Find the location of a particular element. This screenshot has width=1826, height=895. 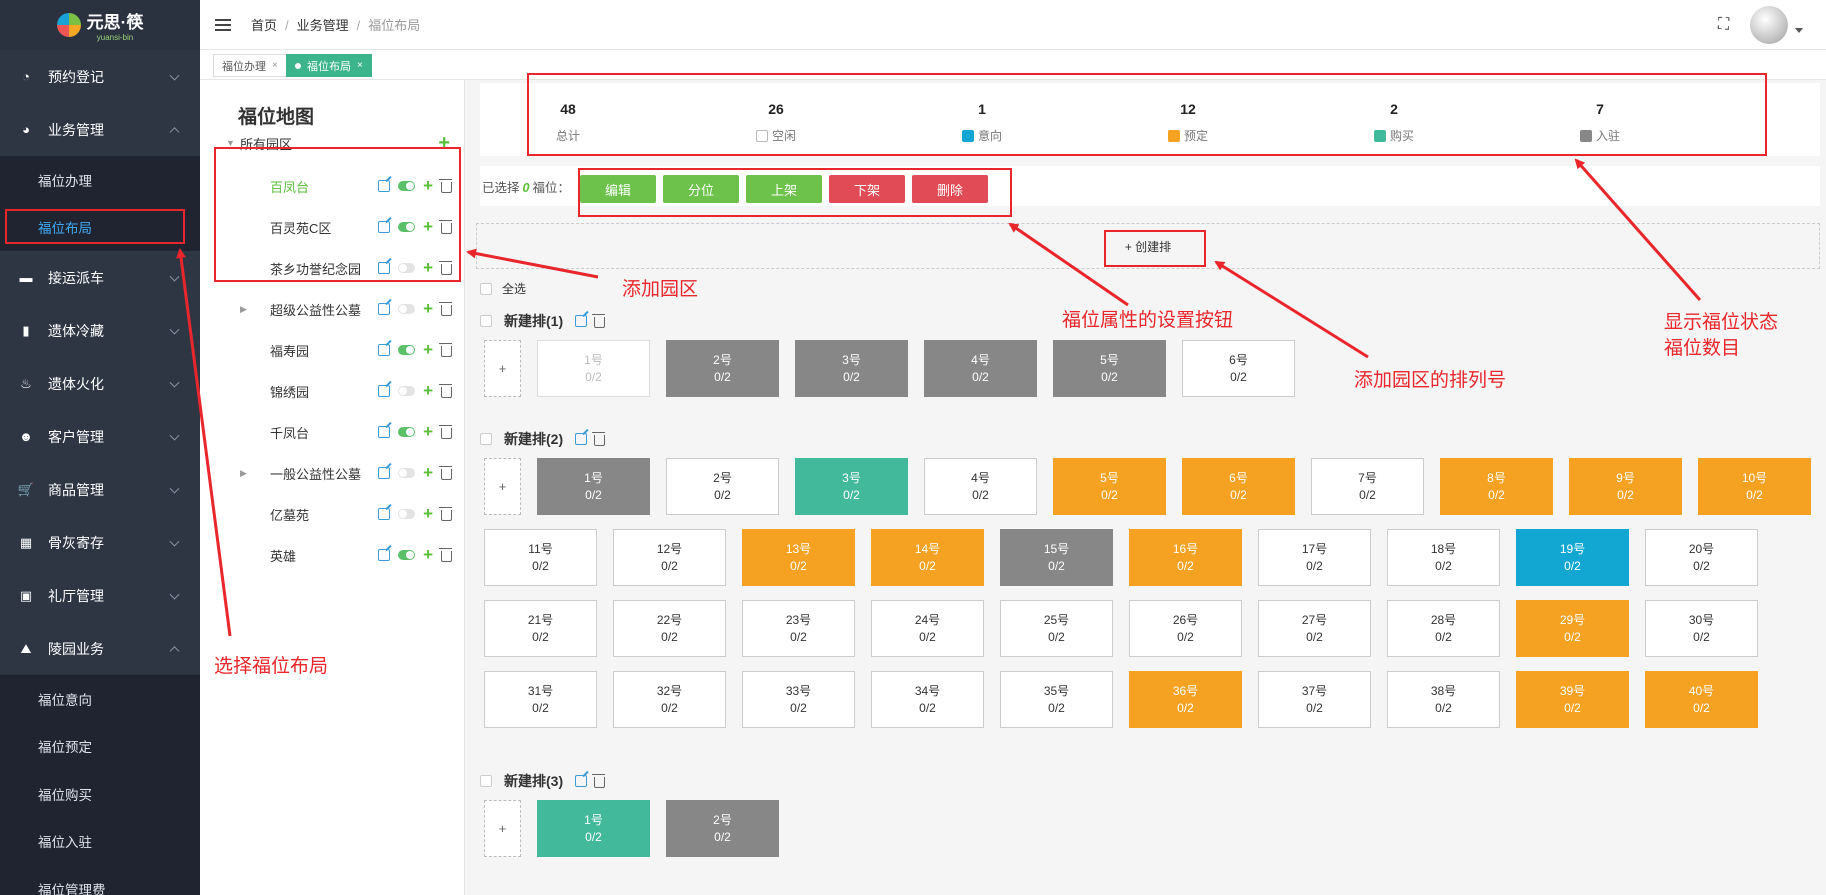

plot-tile: 11号 0/2 is located at coordinates (540, 557).